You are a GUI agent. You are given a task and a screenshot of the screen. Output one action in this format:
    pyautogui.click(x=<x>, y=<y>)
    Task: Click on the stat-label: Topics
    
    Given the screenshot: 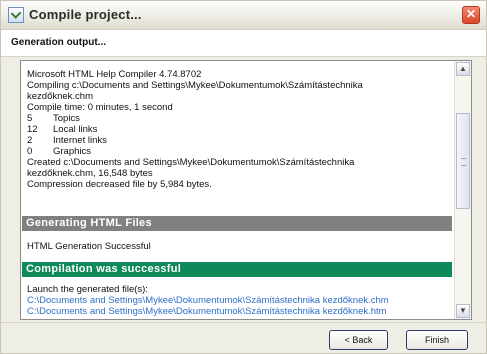 What is the action you would take?
    pyautogui.click(x=66, y=118)
    